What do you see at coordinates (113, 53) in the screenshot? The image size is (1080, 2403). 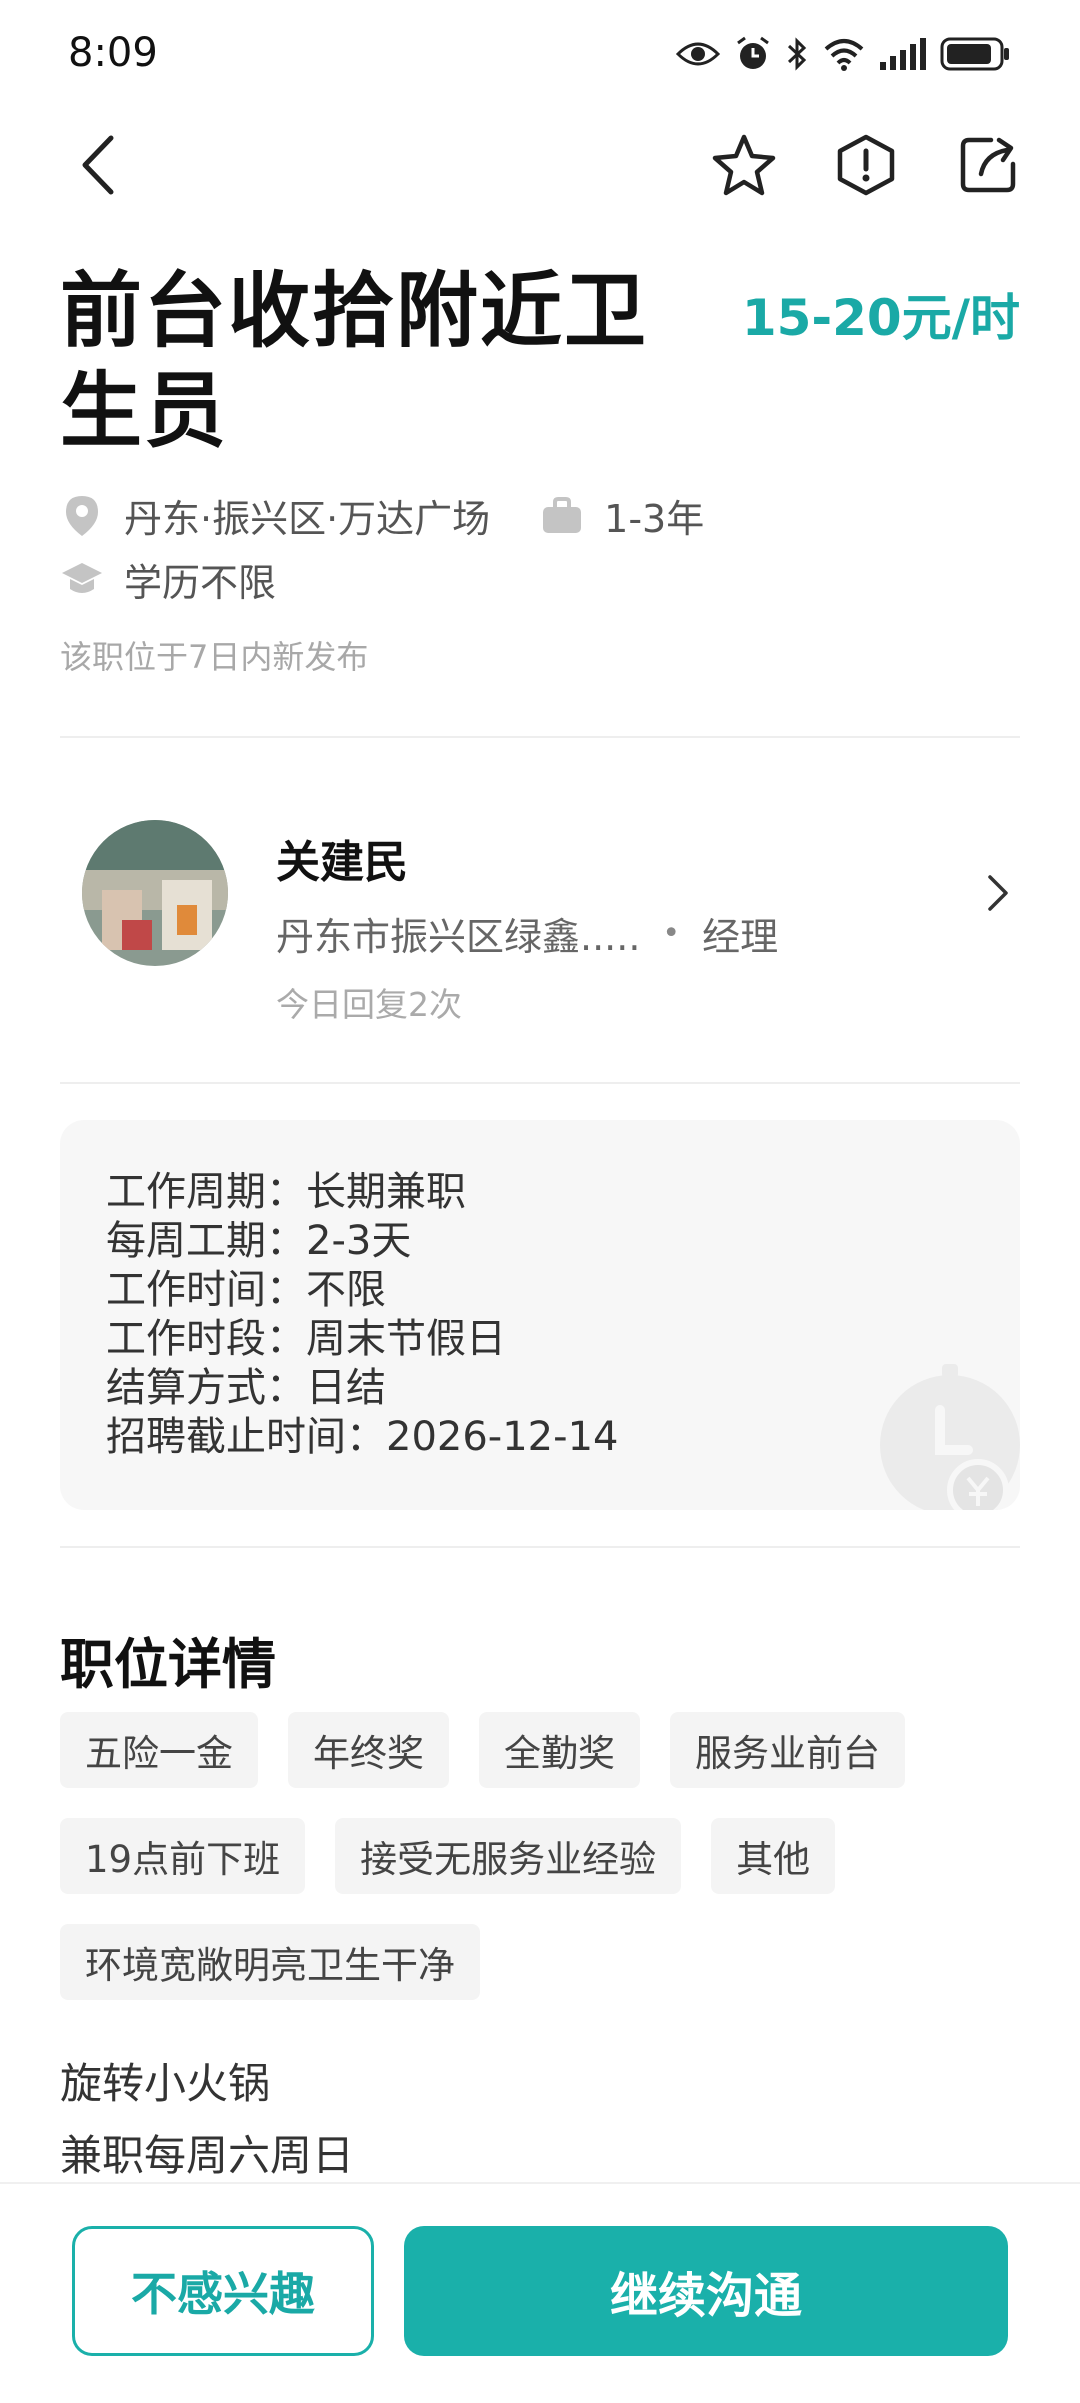 I see `status-time: 8:09` at bounding box center [113, 53].